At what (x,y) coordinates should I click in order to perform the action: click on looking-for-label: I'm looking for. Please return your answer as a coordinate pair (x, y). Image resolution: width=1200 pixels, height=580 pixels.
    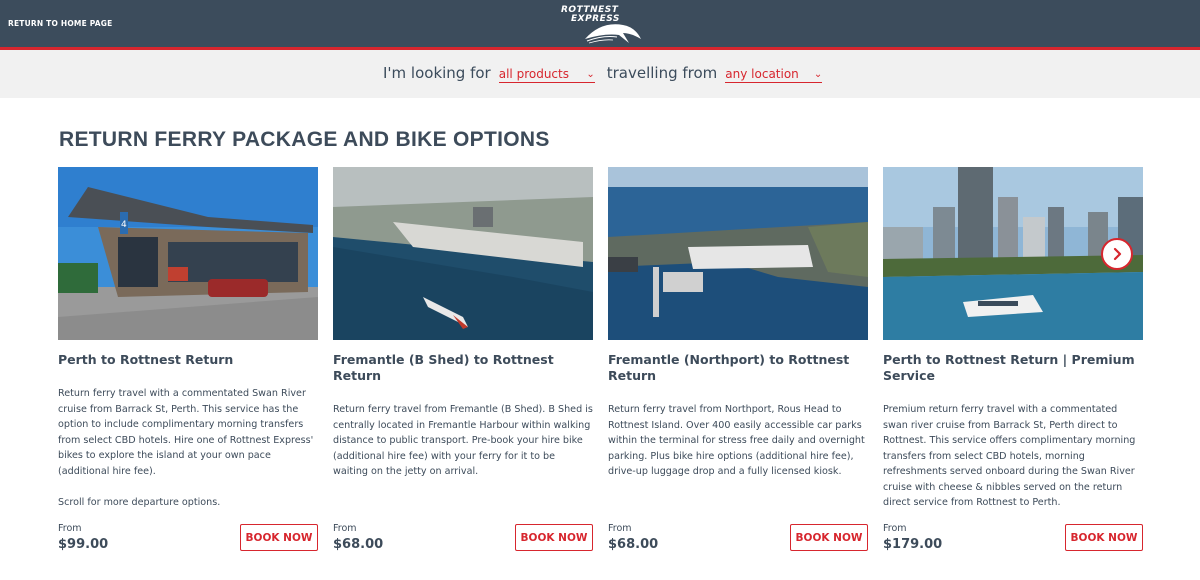
    Looking at the image, I should click on (437, 73).